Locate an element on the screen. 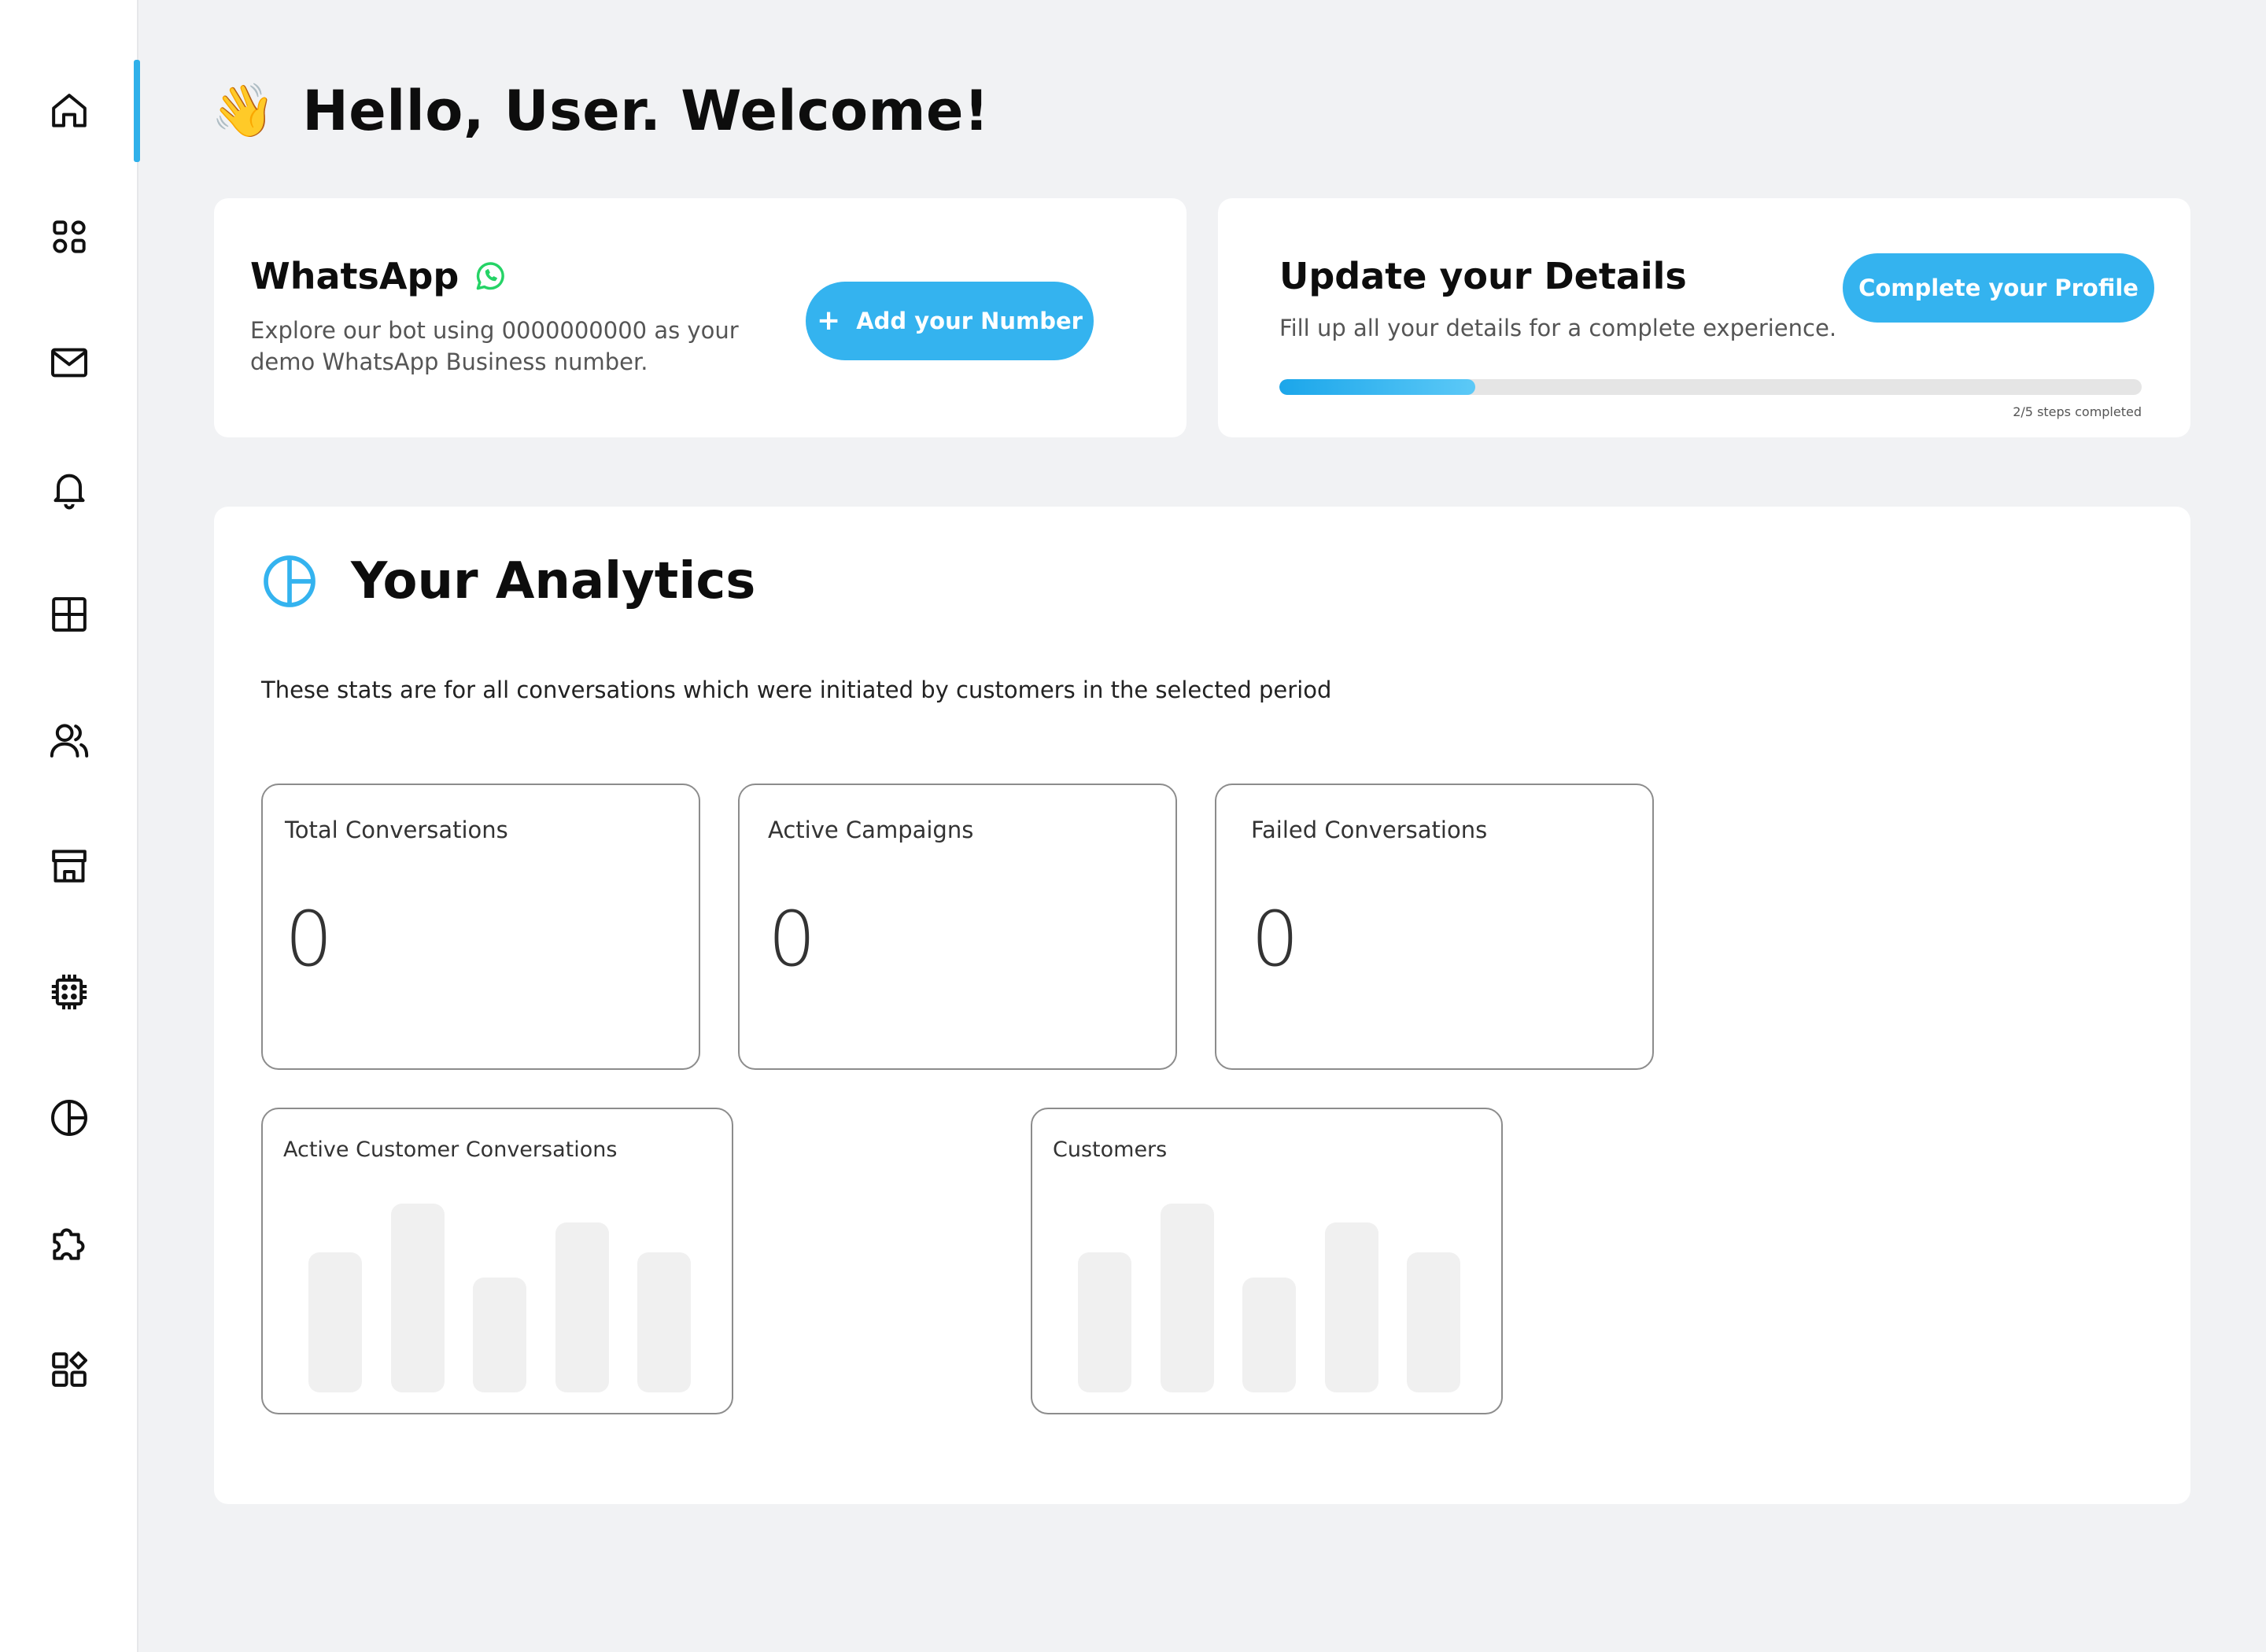 This screenshot has height=1652, width=2266. chart-card-customers: Customers is located at coordinates (1267, 1261).